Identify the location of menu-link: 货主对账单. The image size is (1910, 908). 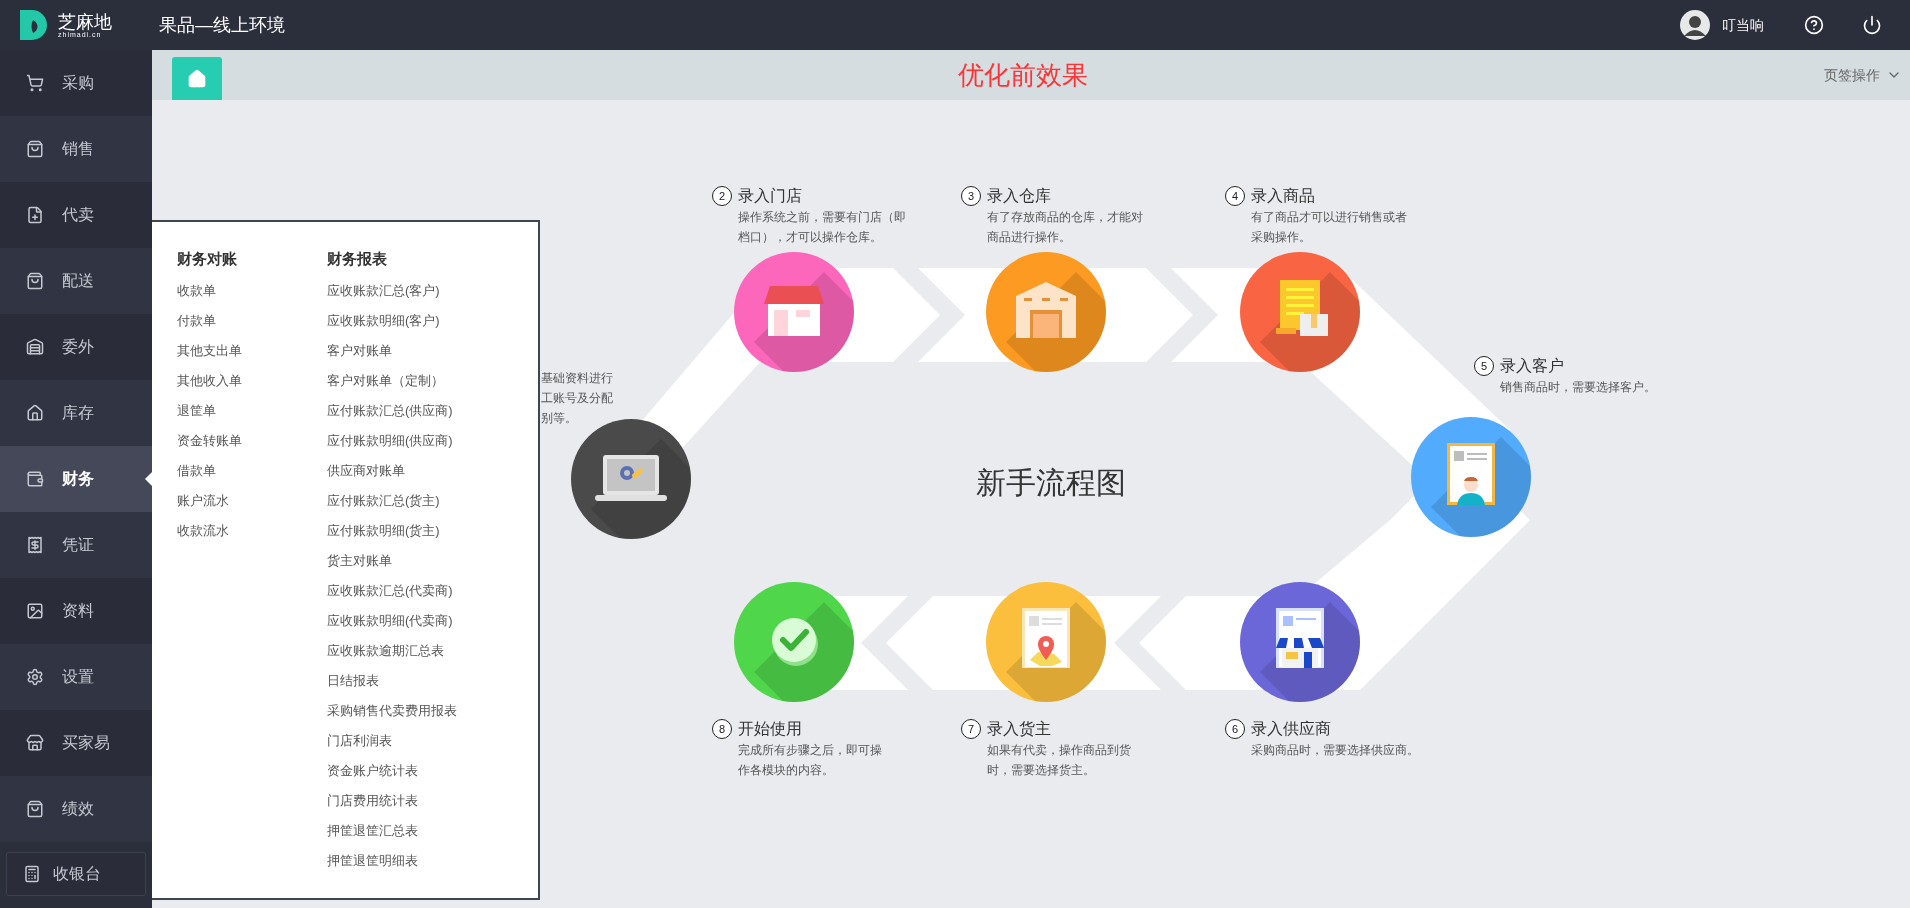
(392, 561).